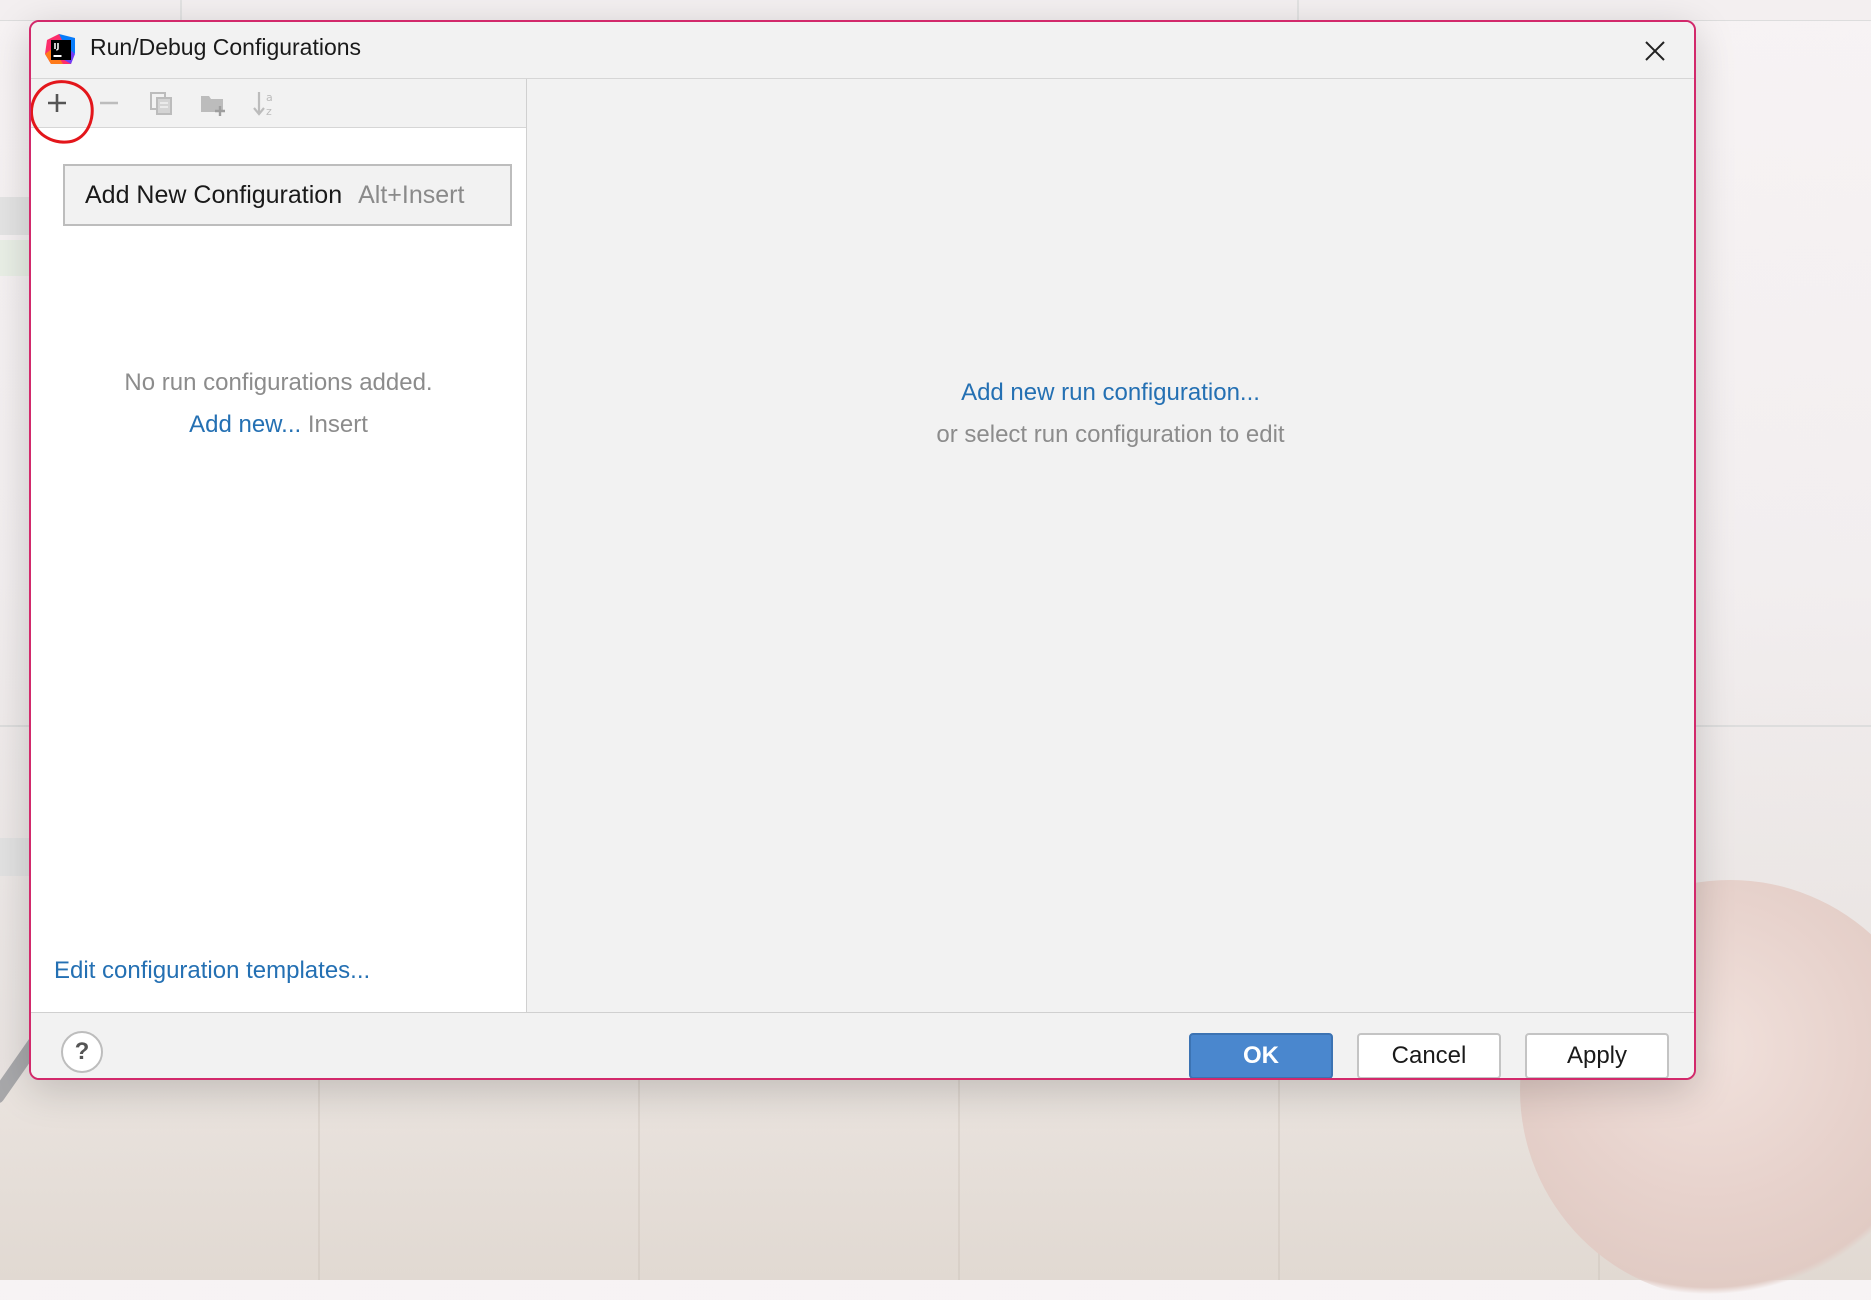 The width and height of the screenshot is (1871, 1300). I want to click on add-new-configuration-popup: Add New Configuration Alt+Insert, so click(287, 195).